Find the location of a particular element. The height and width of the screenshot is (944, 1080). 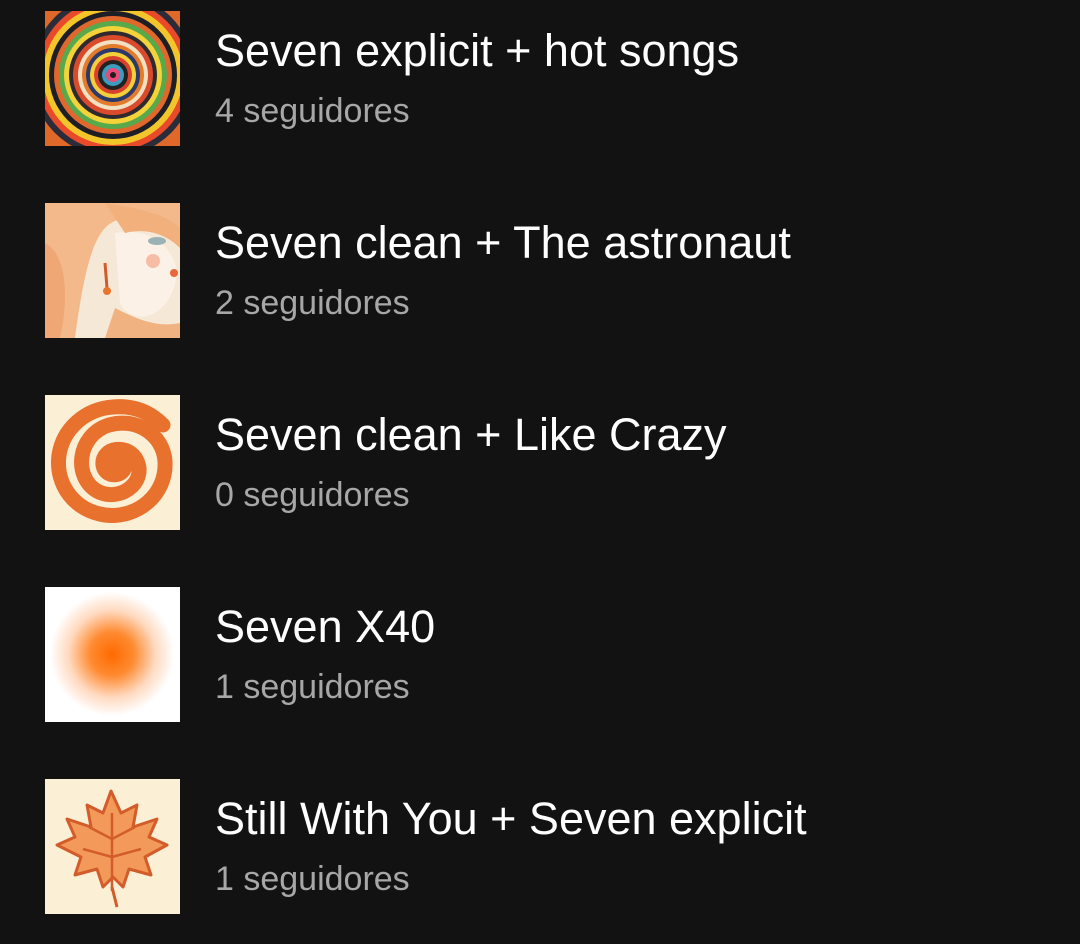

orange-blur-image is located at coordinates (112, 654).